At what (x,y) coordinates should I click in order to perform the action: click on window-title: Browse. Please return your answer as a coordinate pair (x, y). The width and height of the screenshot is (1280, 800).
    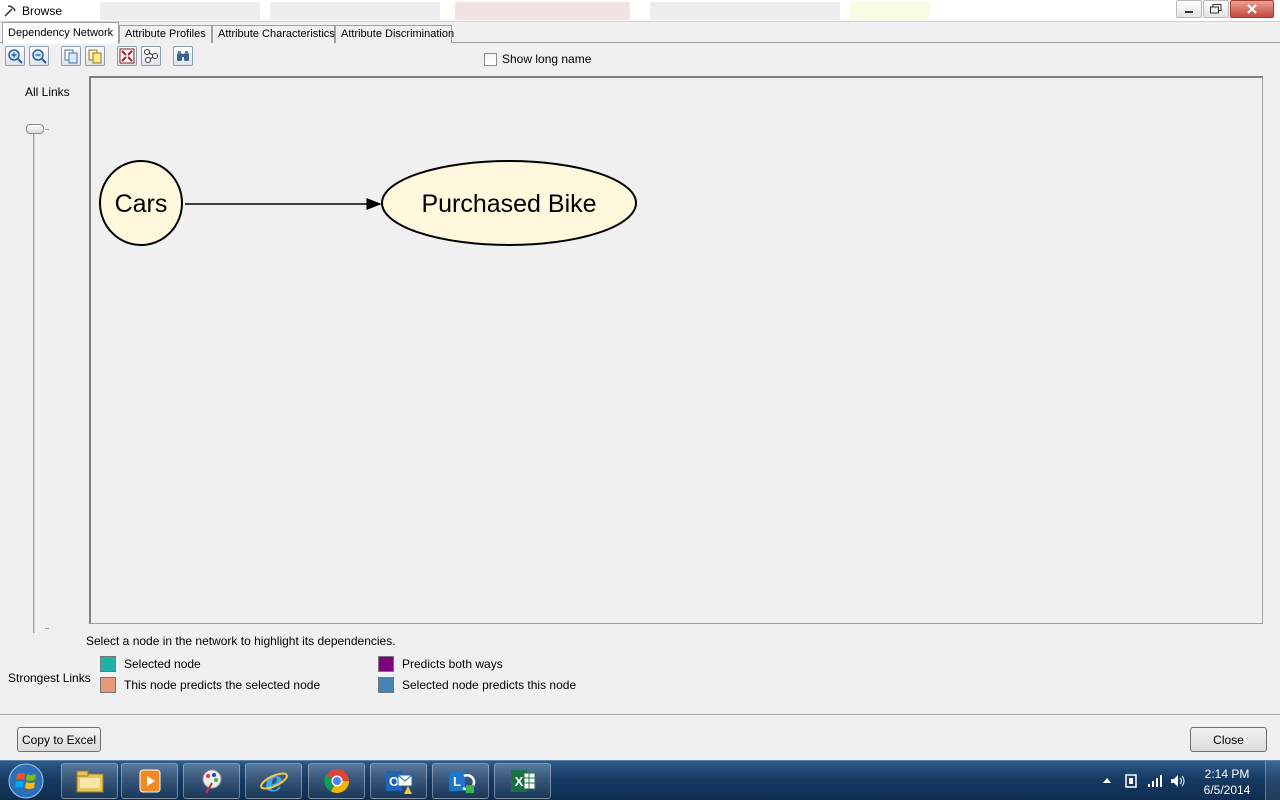
    Looking at the image, I should click on (42, 11).